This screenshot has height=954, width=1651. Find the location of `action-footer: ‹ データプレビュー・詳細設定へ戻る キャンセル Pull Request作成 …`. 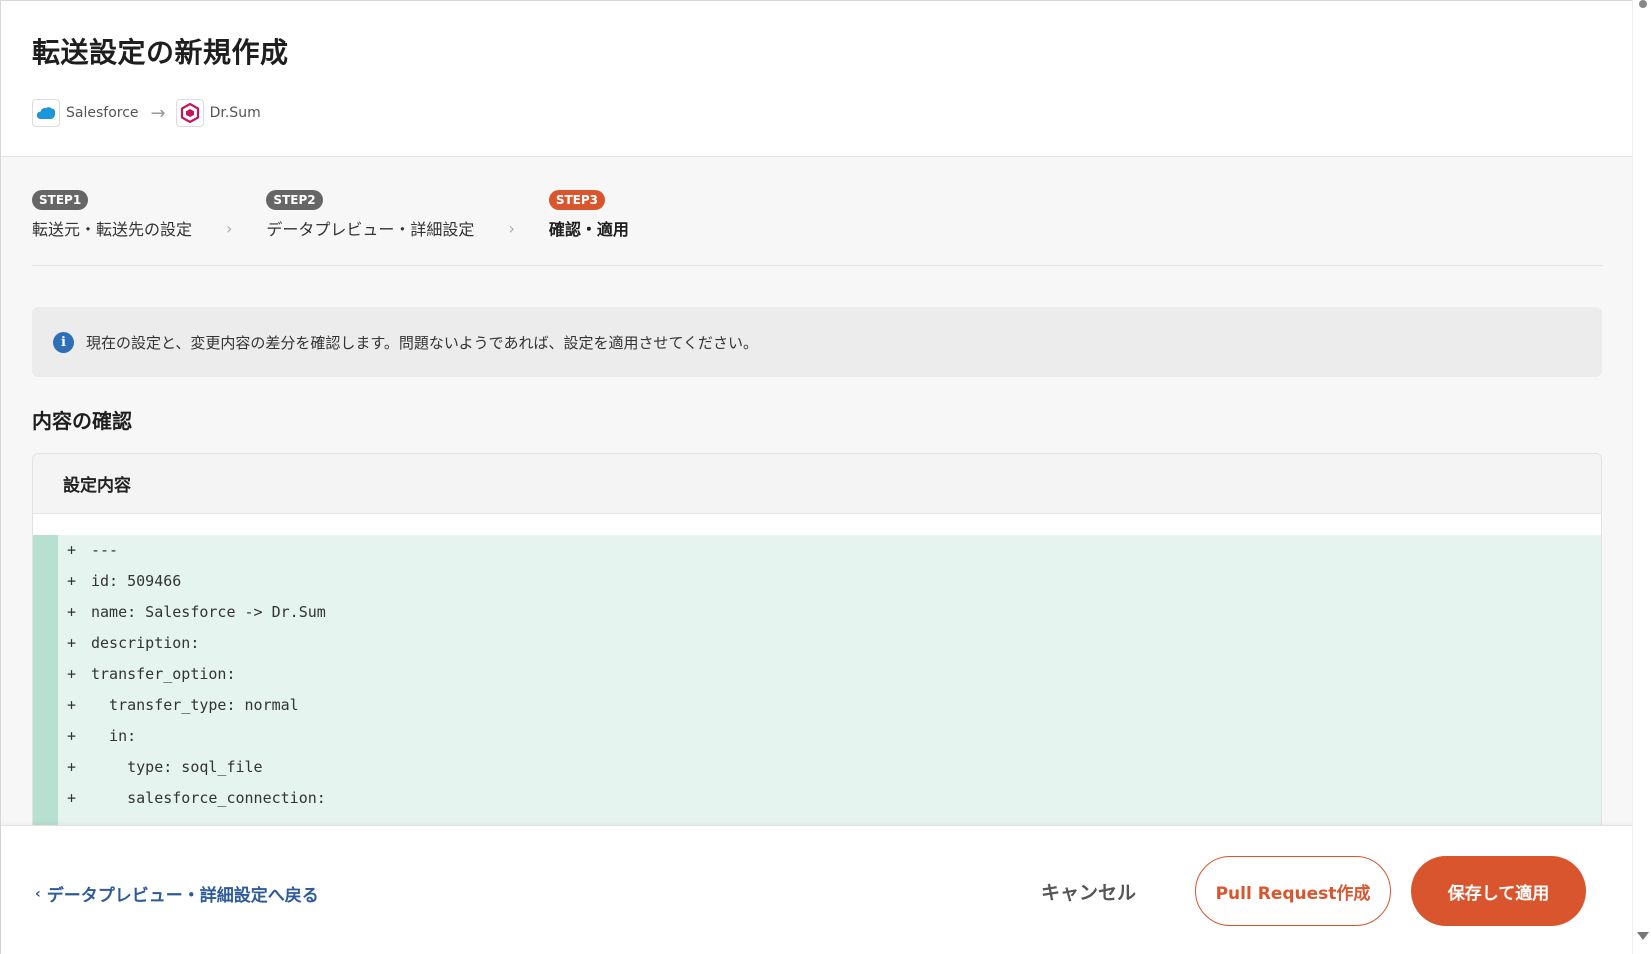

action-footer: ‹ データプレビュー・詳細設定へ戻る キャンセル Pull Request作成 … is located at coordinates (817, 889).